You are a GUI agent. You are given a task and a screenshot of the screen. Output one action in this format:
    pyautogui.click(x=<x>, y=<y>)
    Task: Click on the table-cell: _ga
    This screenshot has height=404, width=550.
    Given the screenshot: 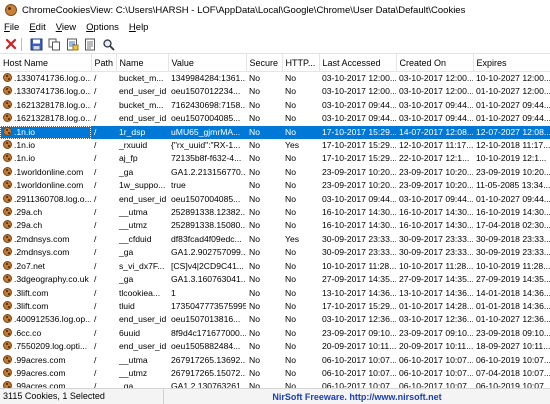 What is the action you would take?
    pyautogui.click(x=126, y=384)
    